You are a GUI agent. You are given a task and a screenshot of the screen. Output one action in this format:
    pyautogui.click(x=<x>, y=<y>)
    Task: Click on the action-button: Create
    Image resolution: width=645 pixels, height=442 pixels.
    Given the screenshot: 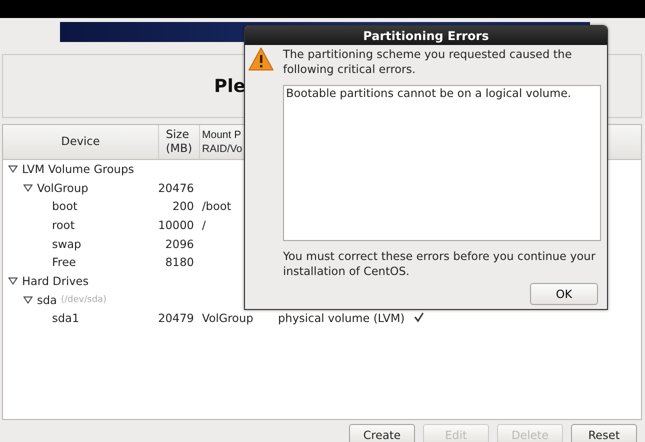 What is the action you would take?
    pyautogui.click(x=382, y=433)
    